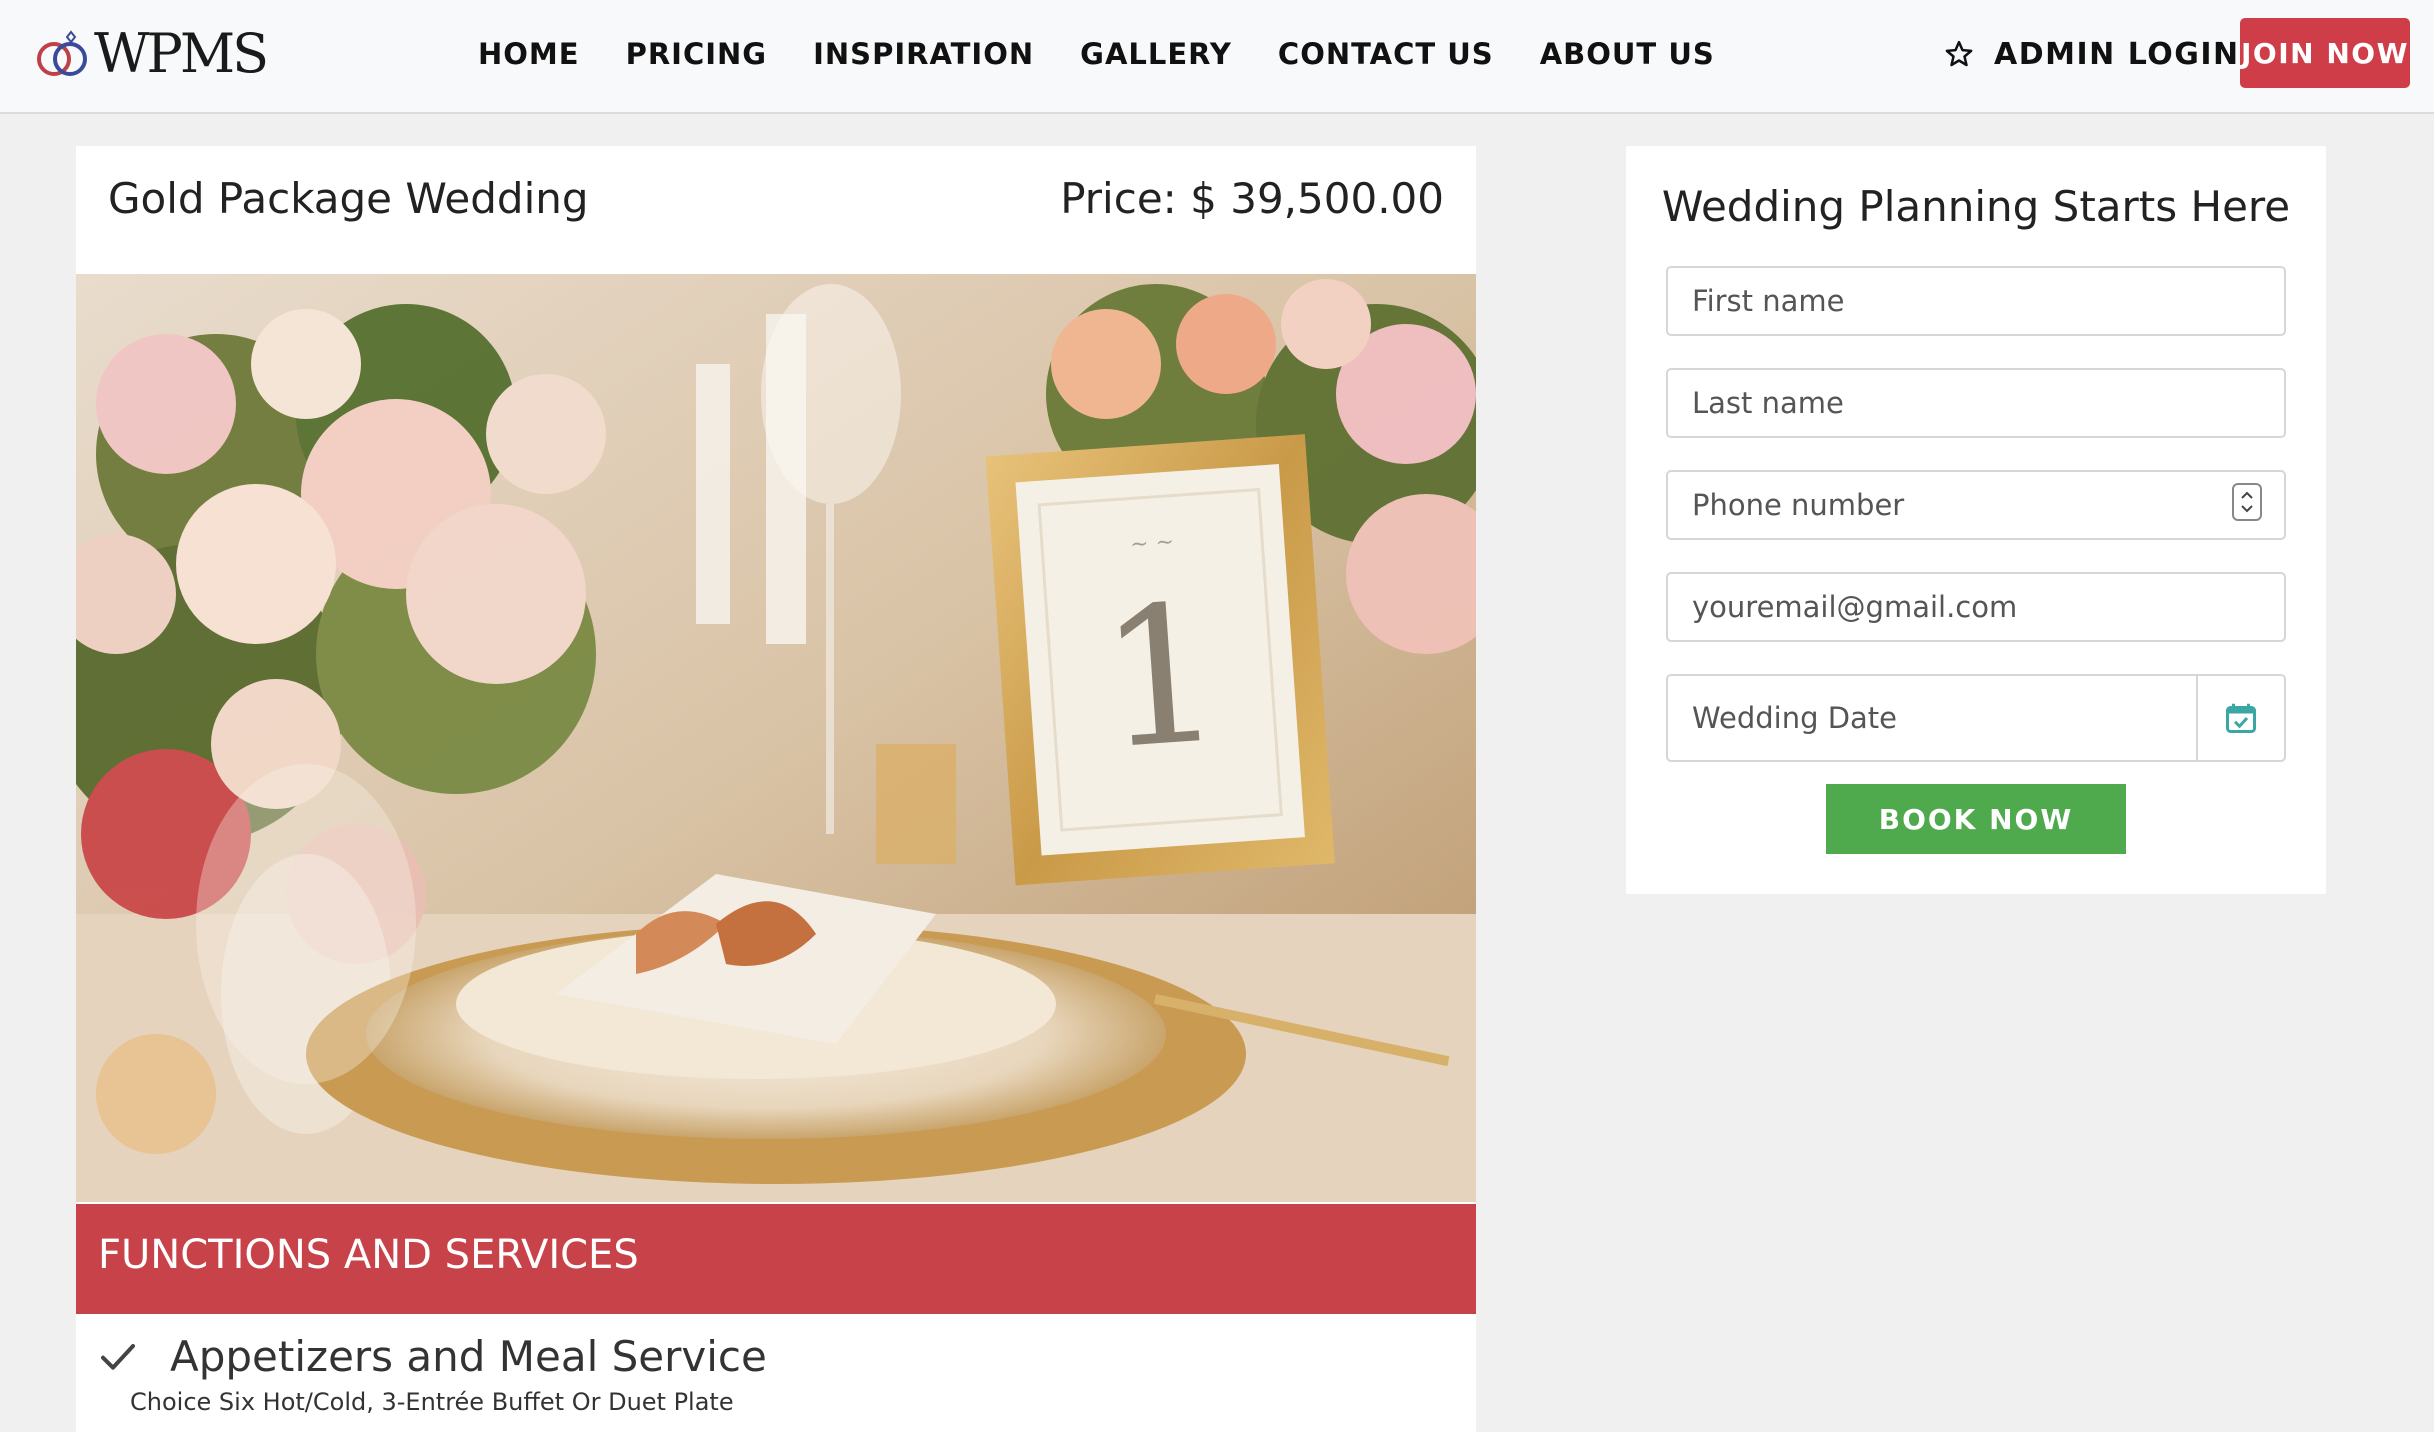 This screenshot has width=2434, height=1432. I want to click on date-picker-button, so click(2240, 718).